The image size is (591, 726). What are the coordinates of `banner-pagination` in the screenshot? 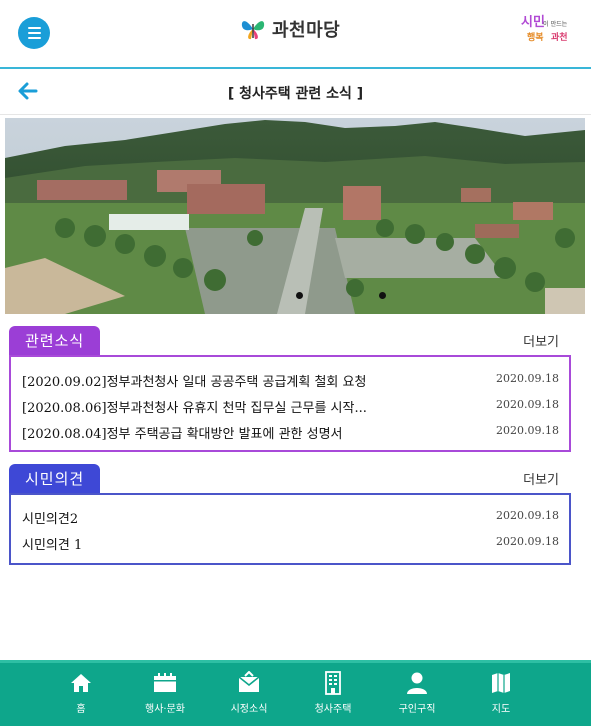 It's located at (341, 295).